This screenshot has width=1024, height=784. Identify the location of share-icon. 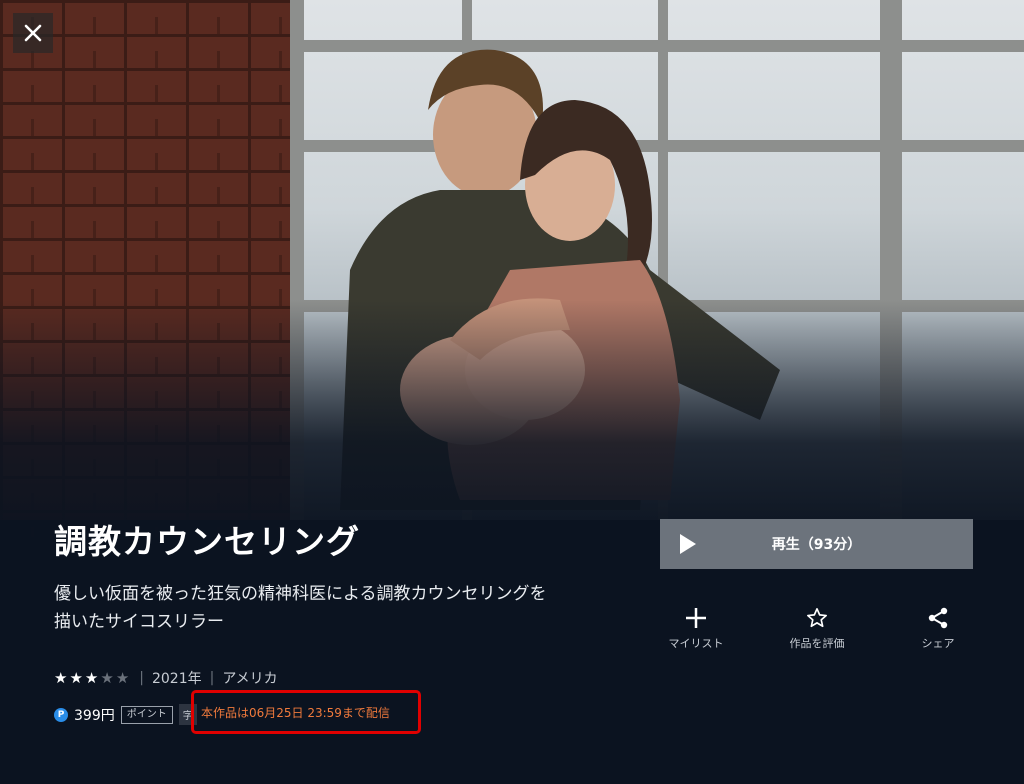
(938, 618).